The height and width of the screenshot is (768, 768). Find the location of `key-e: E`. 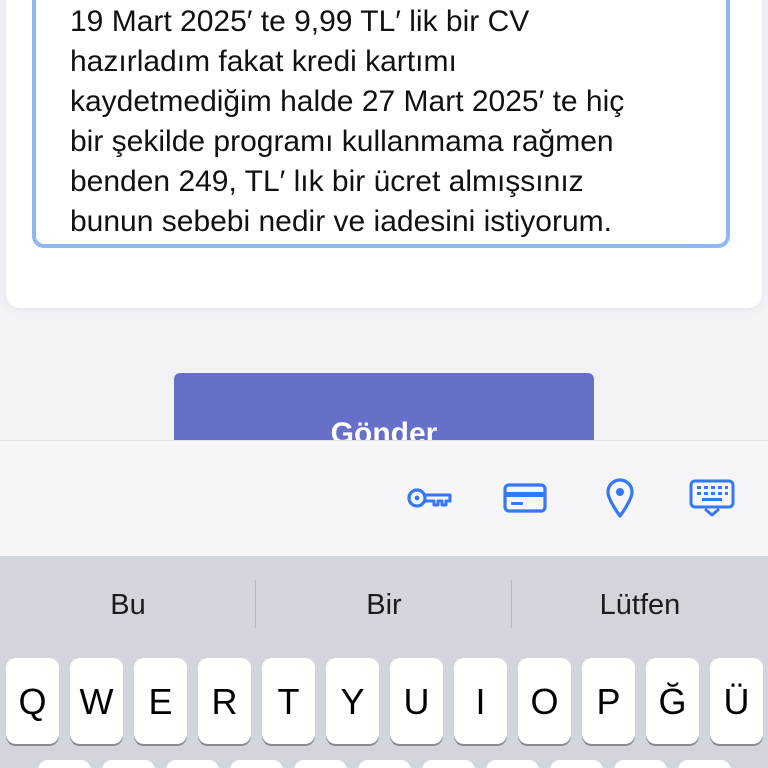

key-e: E is located at coordinates (160, 701).